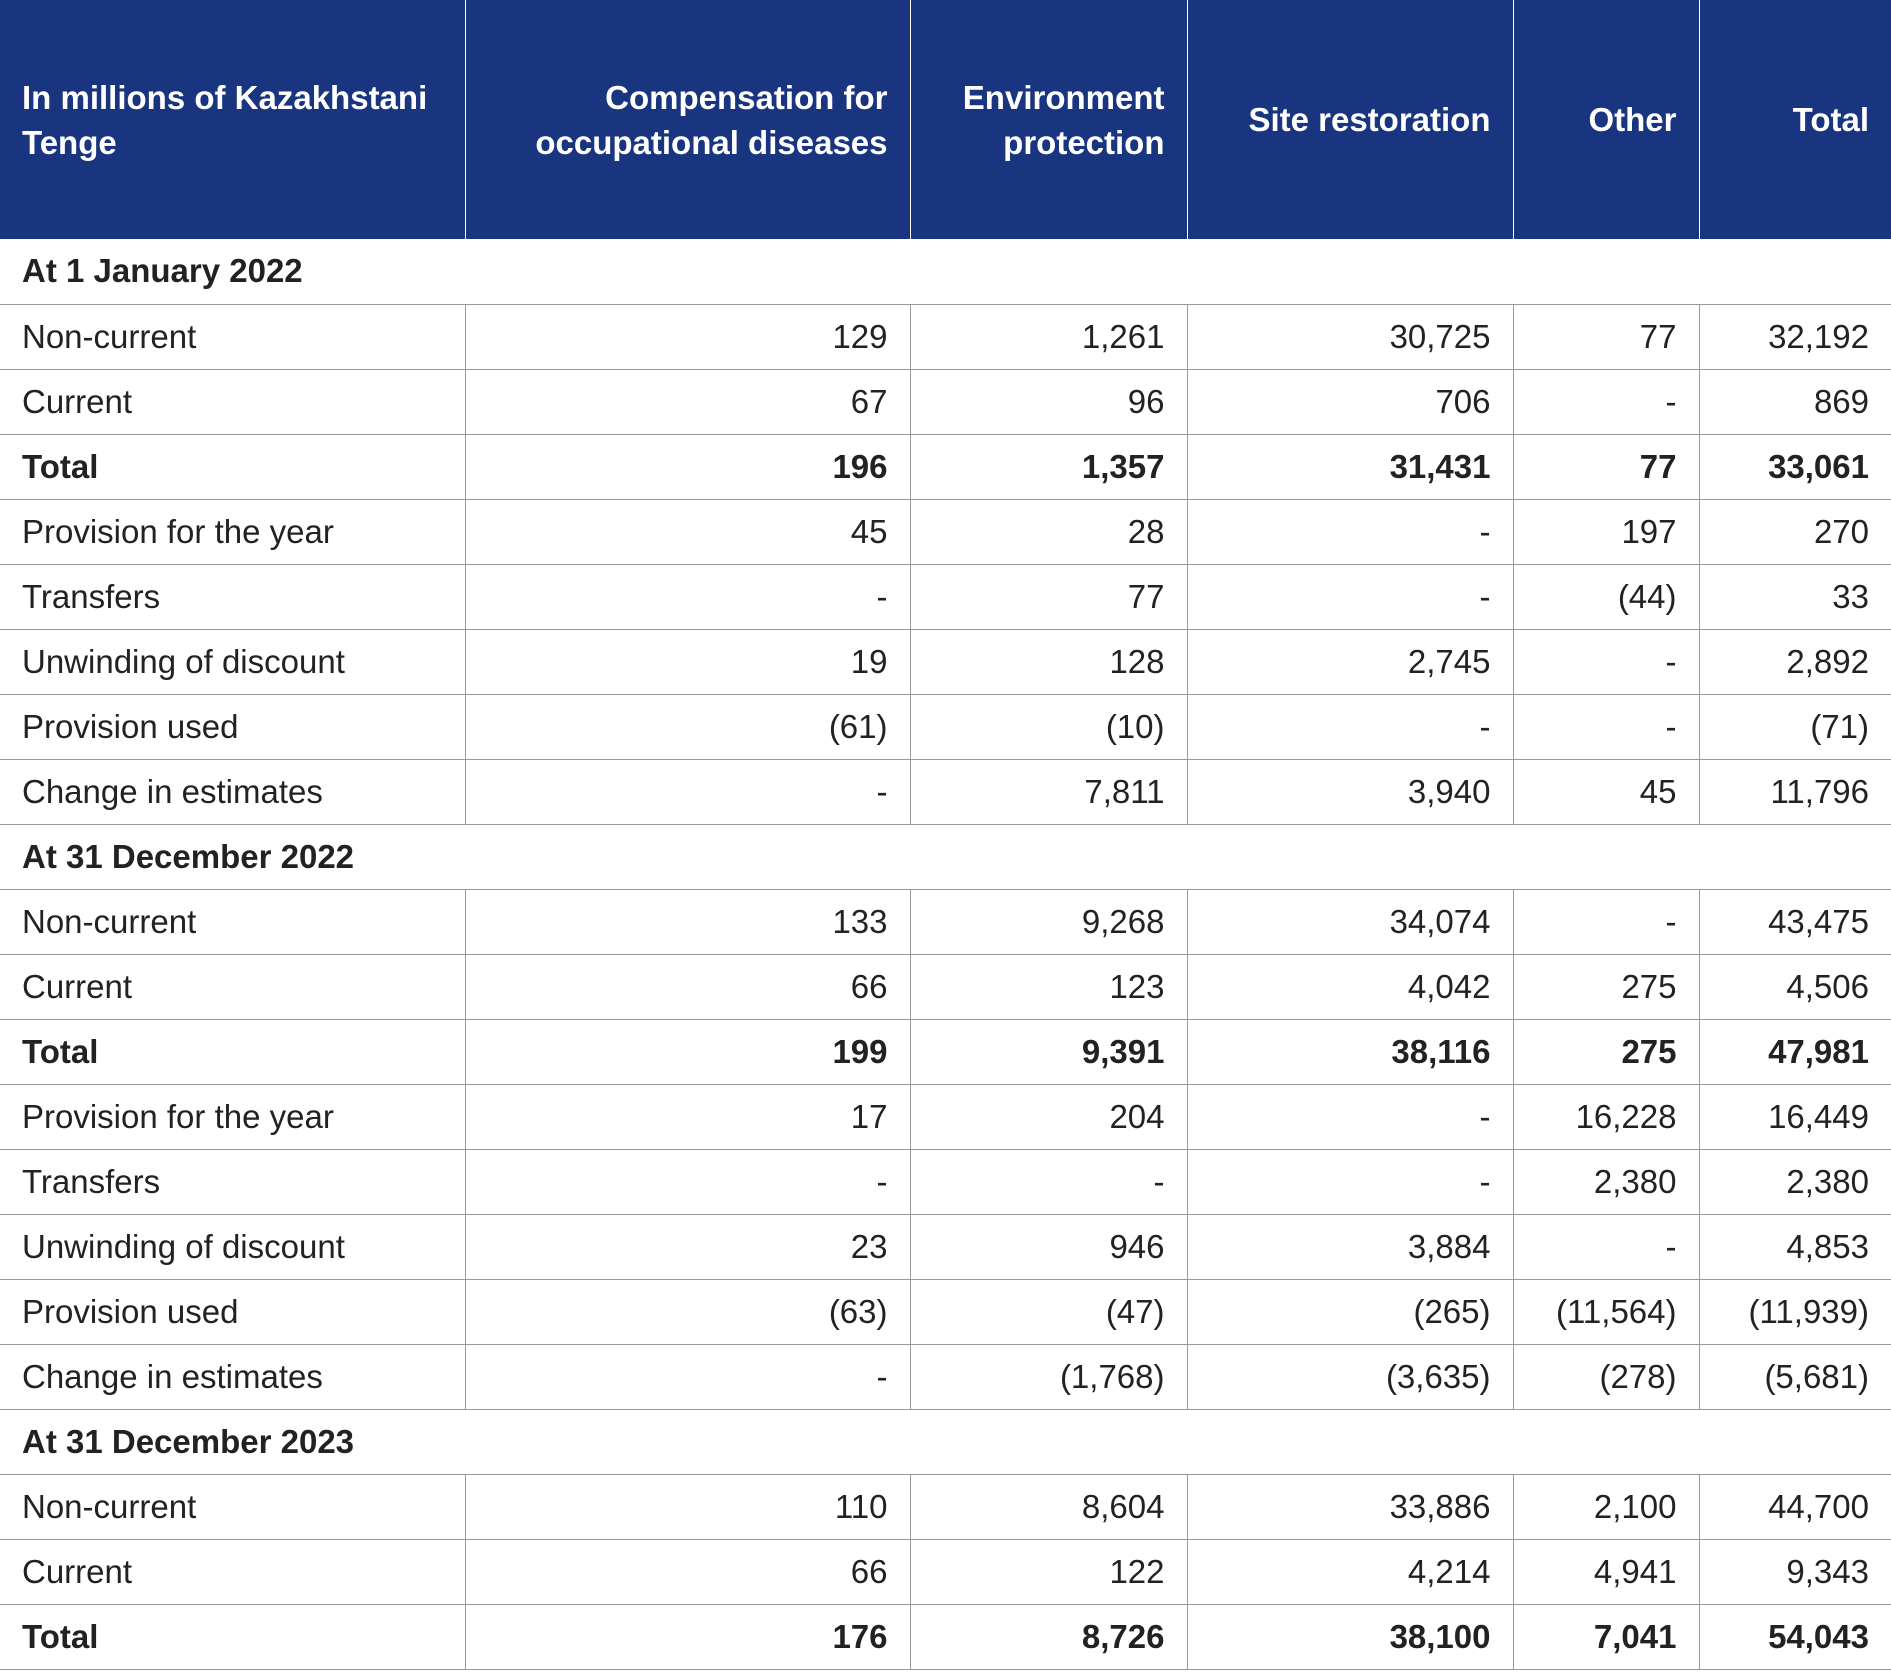 This screenshot has width=1891, height=1672. Describe the element at coordinates (1049, 1507) in the screenshot. I see `cell-value: 8,604` at that location.